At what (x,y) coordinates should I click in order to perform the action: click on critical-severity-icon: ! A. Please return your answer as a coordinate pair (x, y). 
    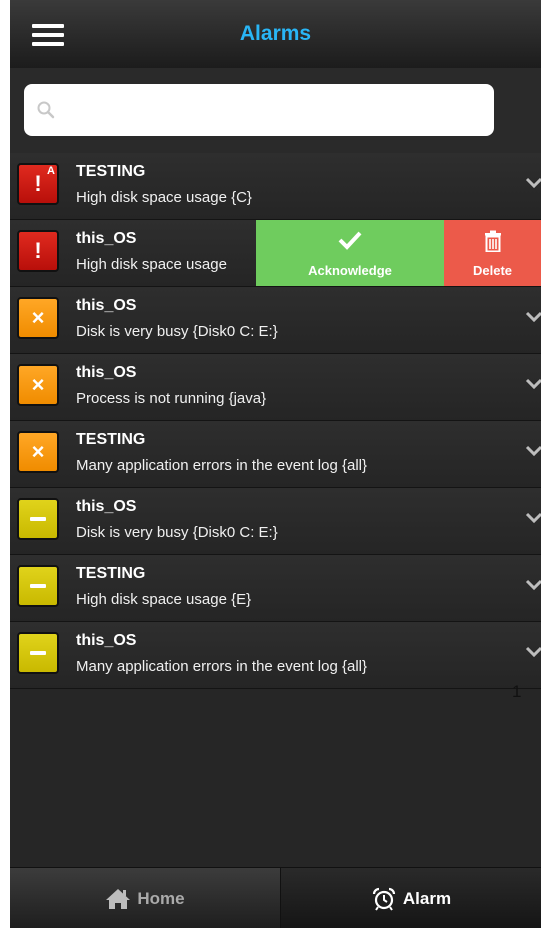
    Looking at the image, I should click on (38, 184).